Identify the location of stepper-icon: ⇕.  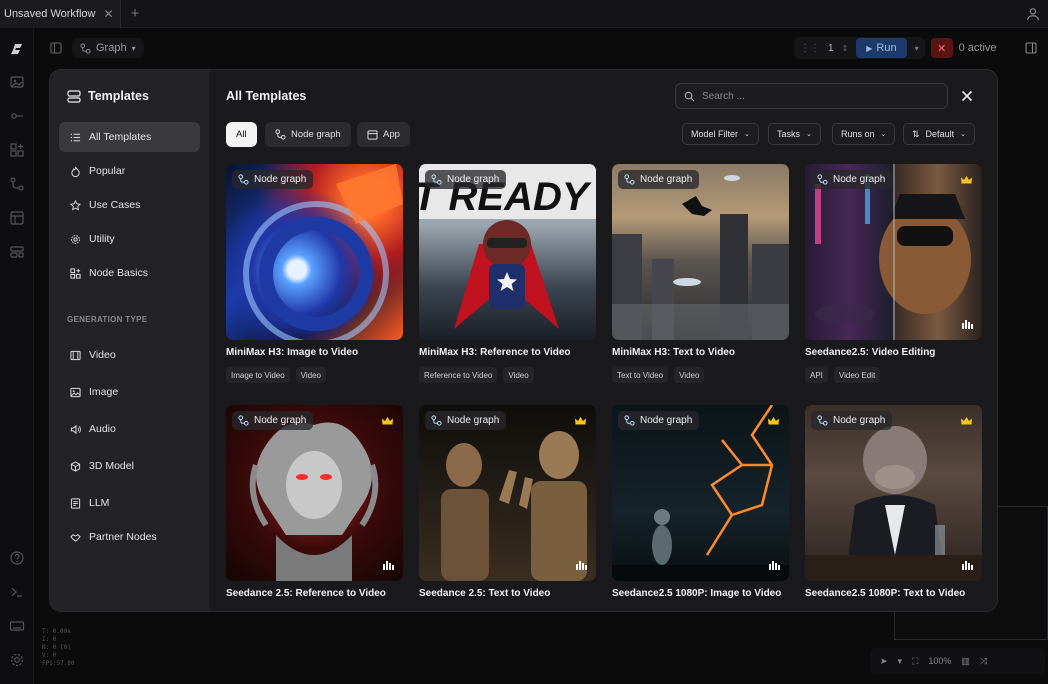
(845, 48).